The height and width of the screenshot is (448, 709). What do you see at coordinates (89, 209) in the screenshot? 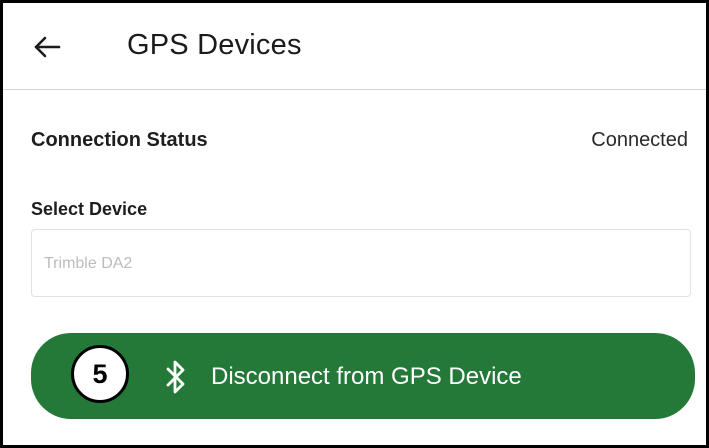
I see `select-device-label: Select Device` at bounding box center [89, 209].